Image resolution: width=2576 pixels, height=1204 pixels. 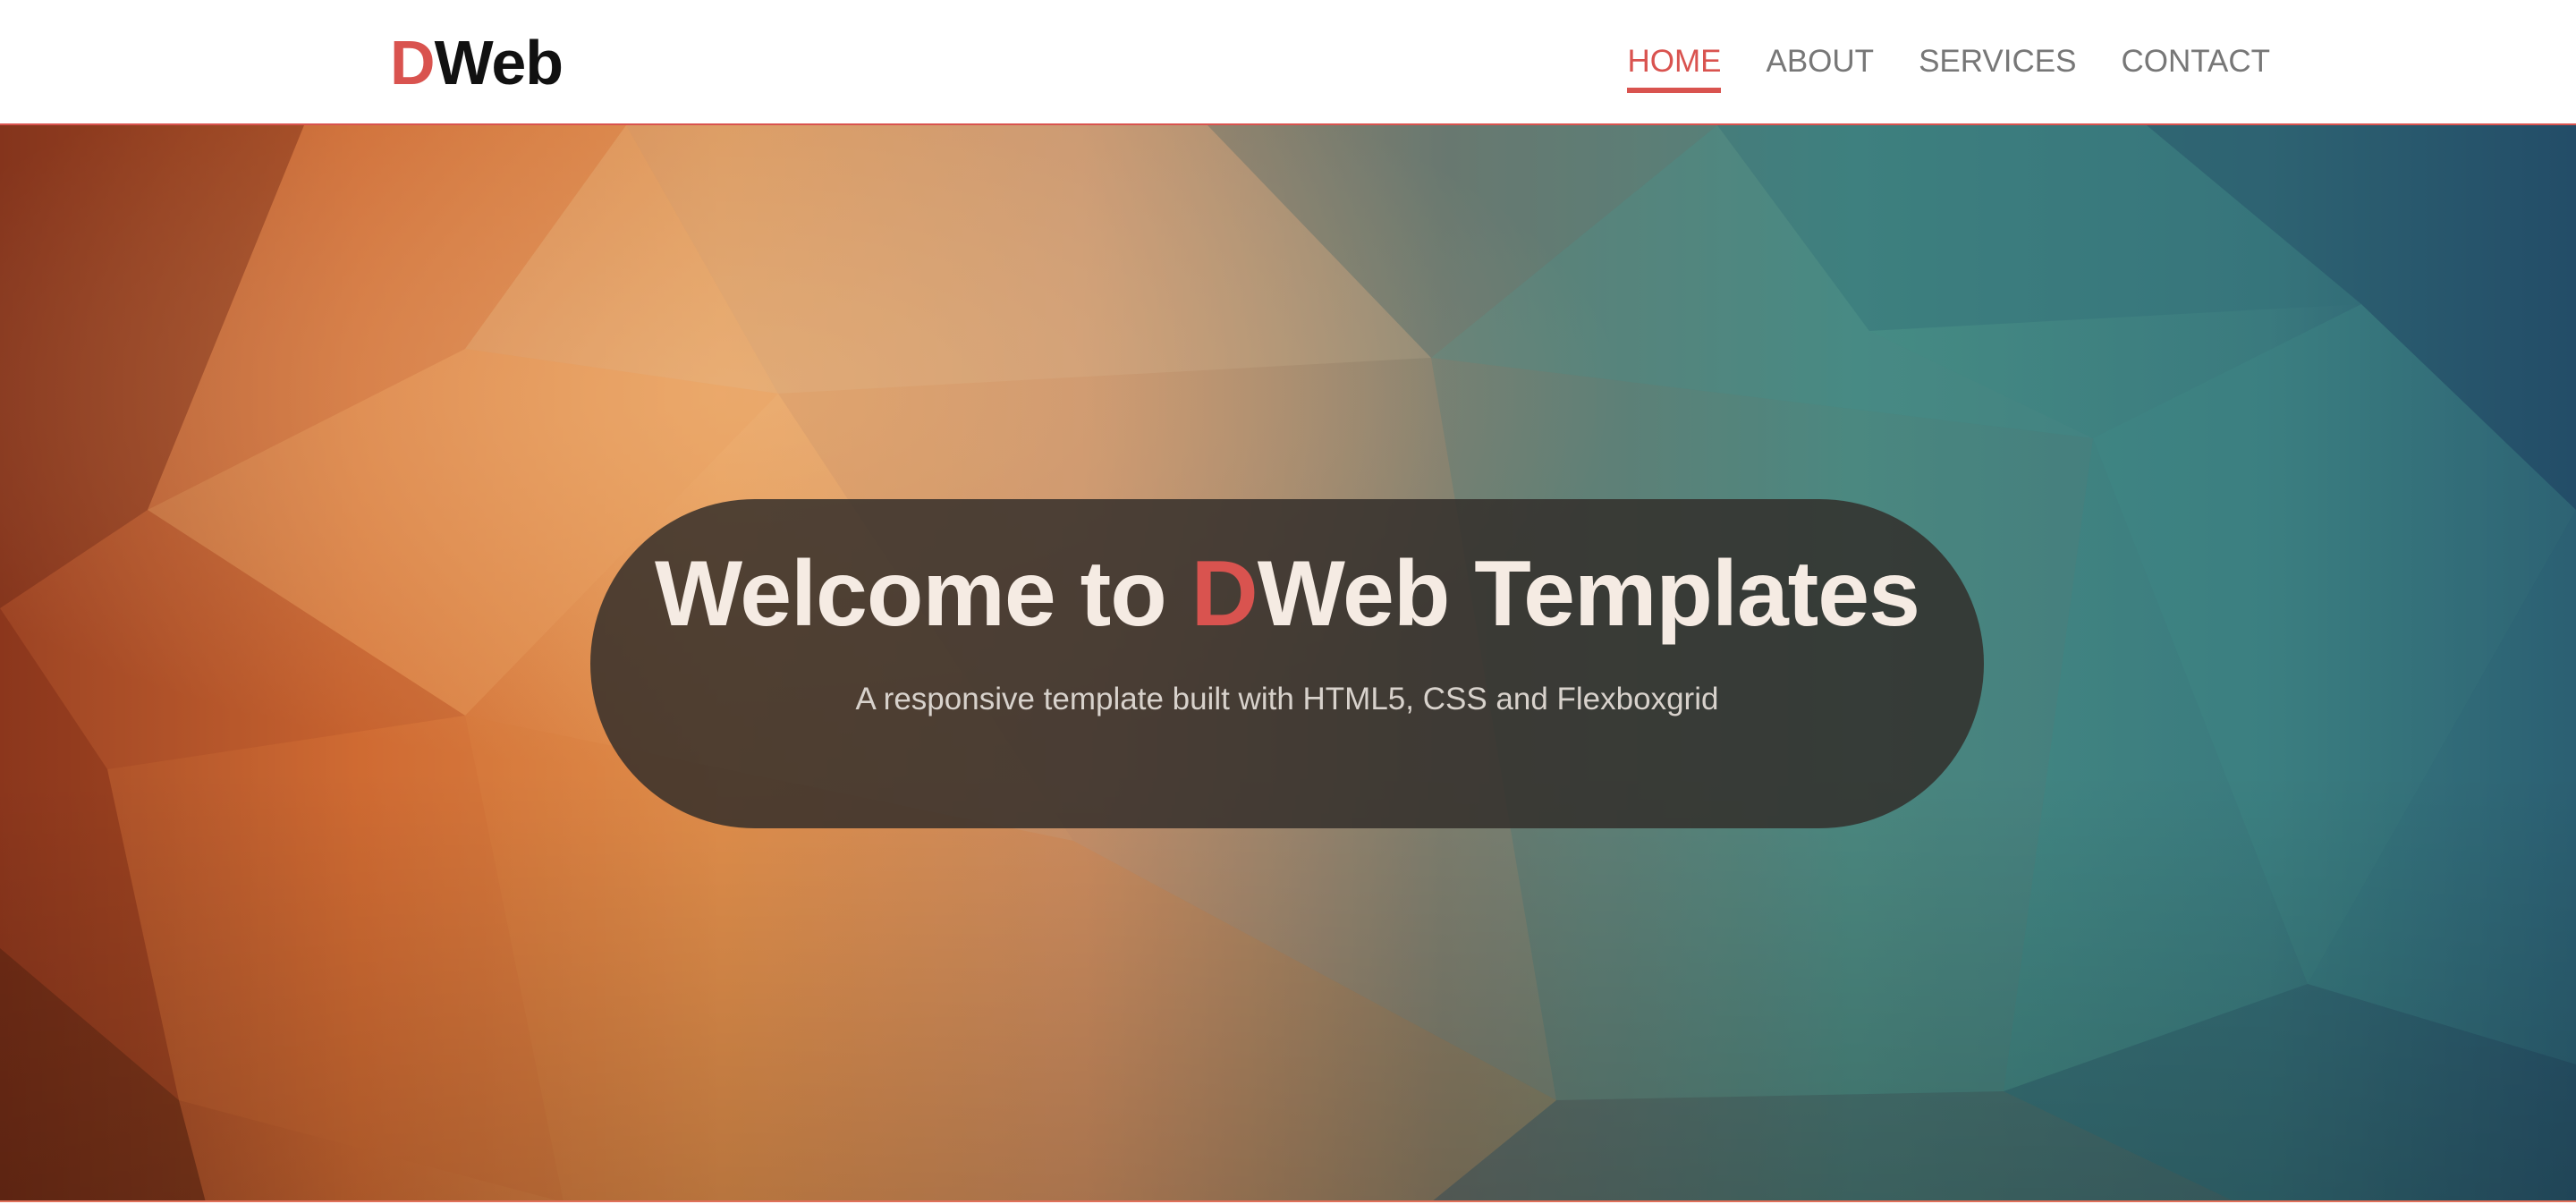 I want to click on hero-title: Welcome to DWeb Templates, so click(x=1287, y=573).